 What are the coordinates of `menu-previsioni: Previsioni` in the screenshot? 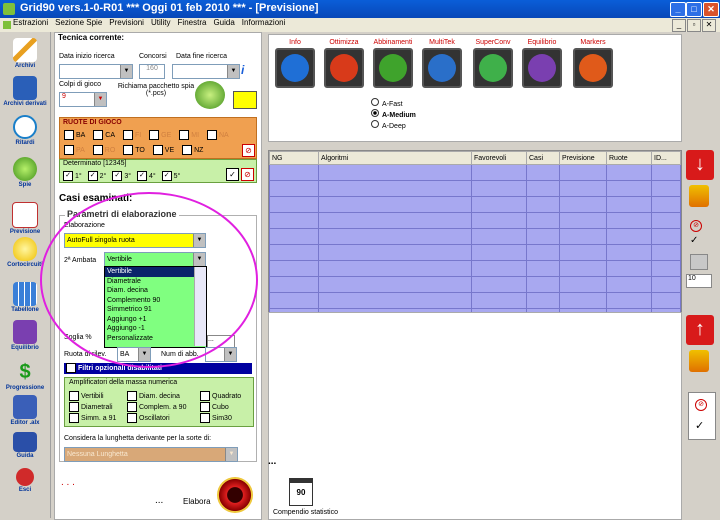 It's located at (126, 22).